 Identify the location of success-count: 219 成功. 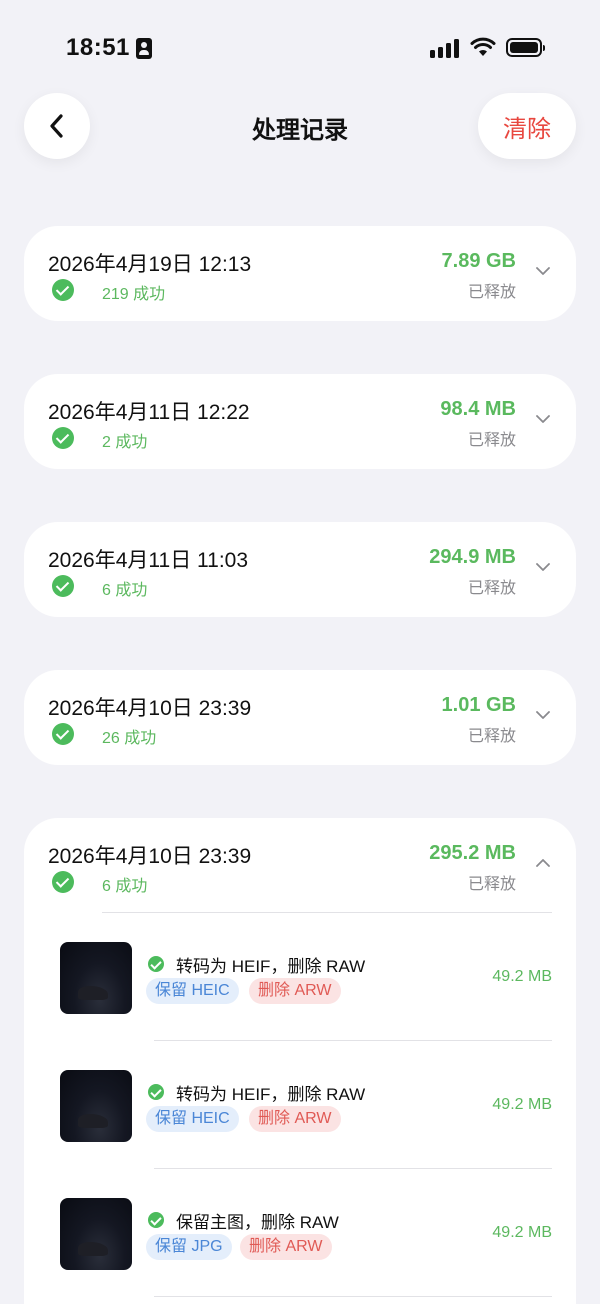
(134, 294).